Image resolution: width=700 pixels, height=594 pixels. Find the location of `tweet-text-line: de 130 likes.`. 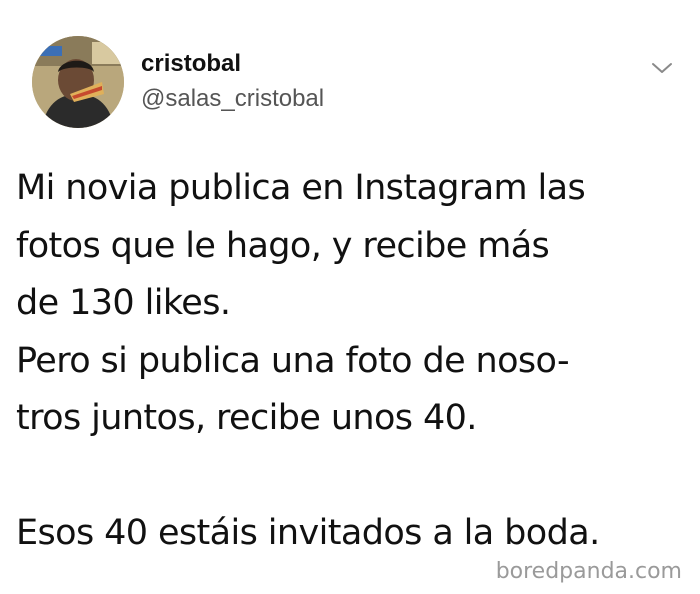

tweet-text-line: de 130 likes. is located at coordinates (123, 303).